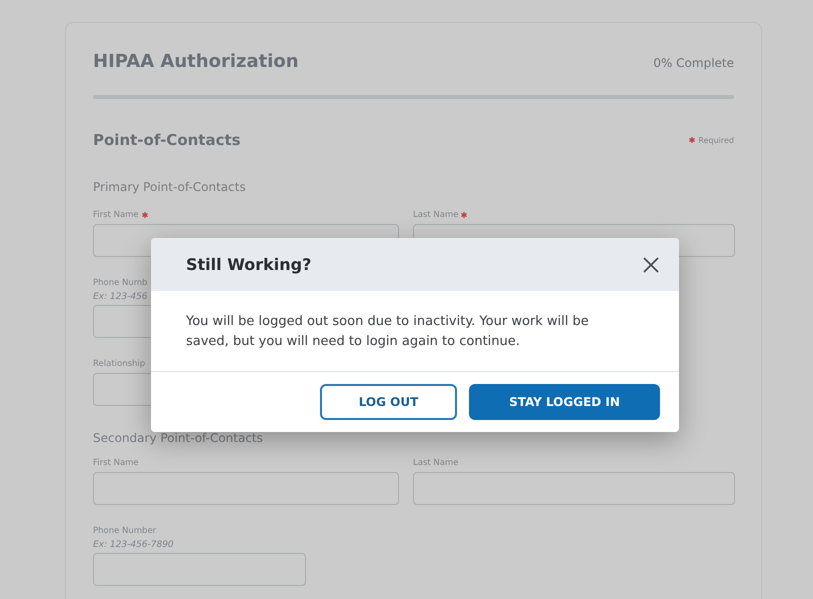 Image resolution: width=813 pixels, height=599 pixels. Describe the element at coordinates (716, 140) in the screenshot. I see `required-legend: Required` at that location.